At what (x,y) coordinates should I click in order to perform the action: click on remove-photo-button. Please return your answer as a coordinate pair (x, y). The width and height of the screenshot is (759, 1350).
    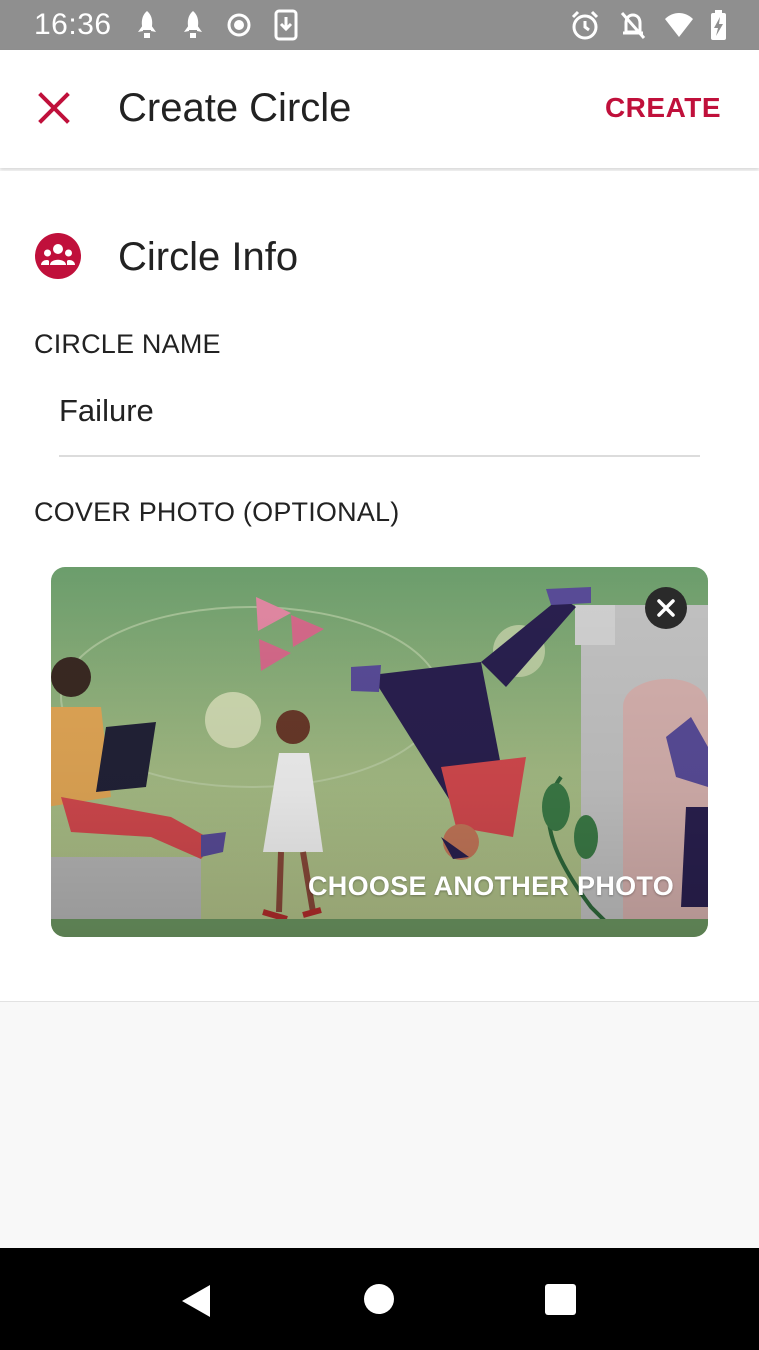
    Looking at the image, I should click on (666, 608).